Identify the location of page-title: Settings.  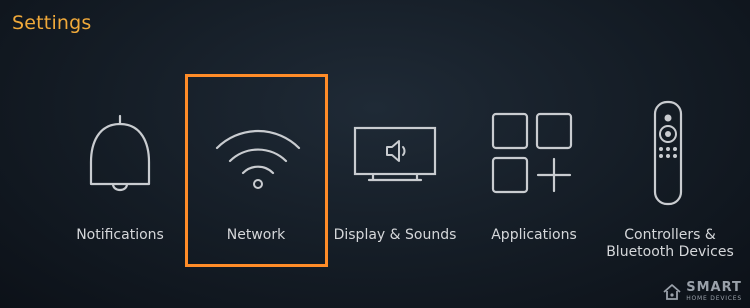
(52, 23).